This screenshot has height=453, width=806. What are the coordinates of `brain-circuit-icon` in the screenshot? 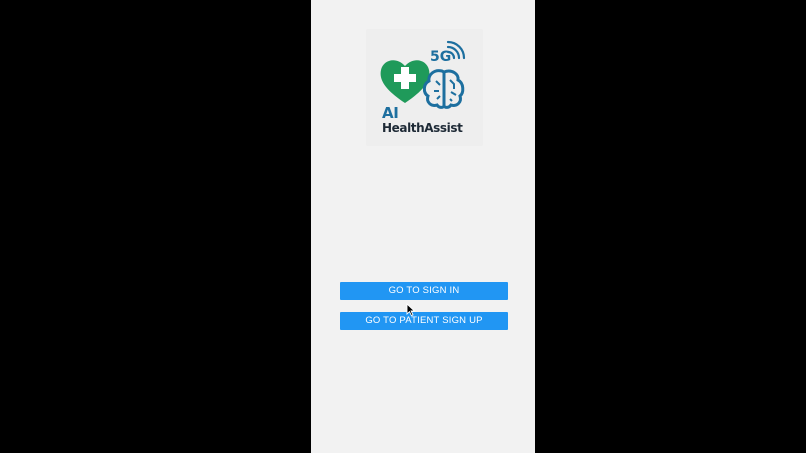 It's located at (443, 89).